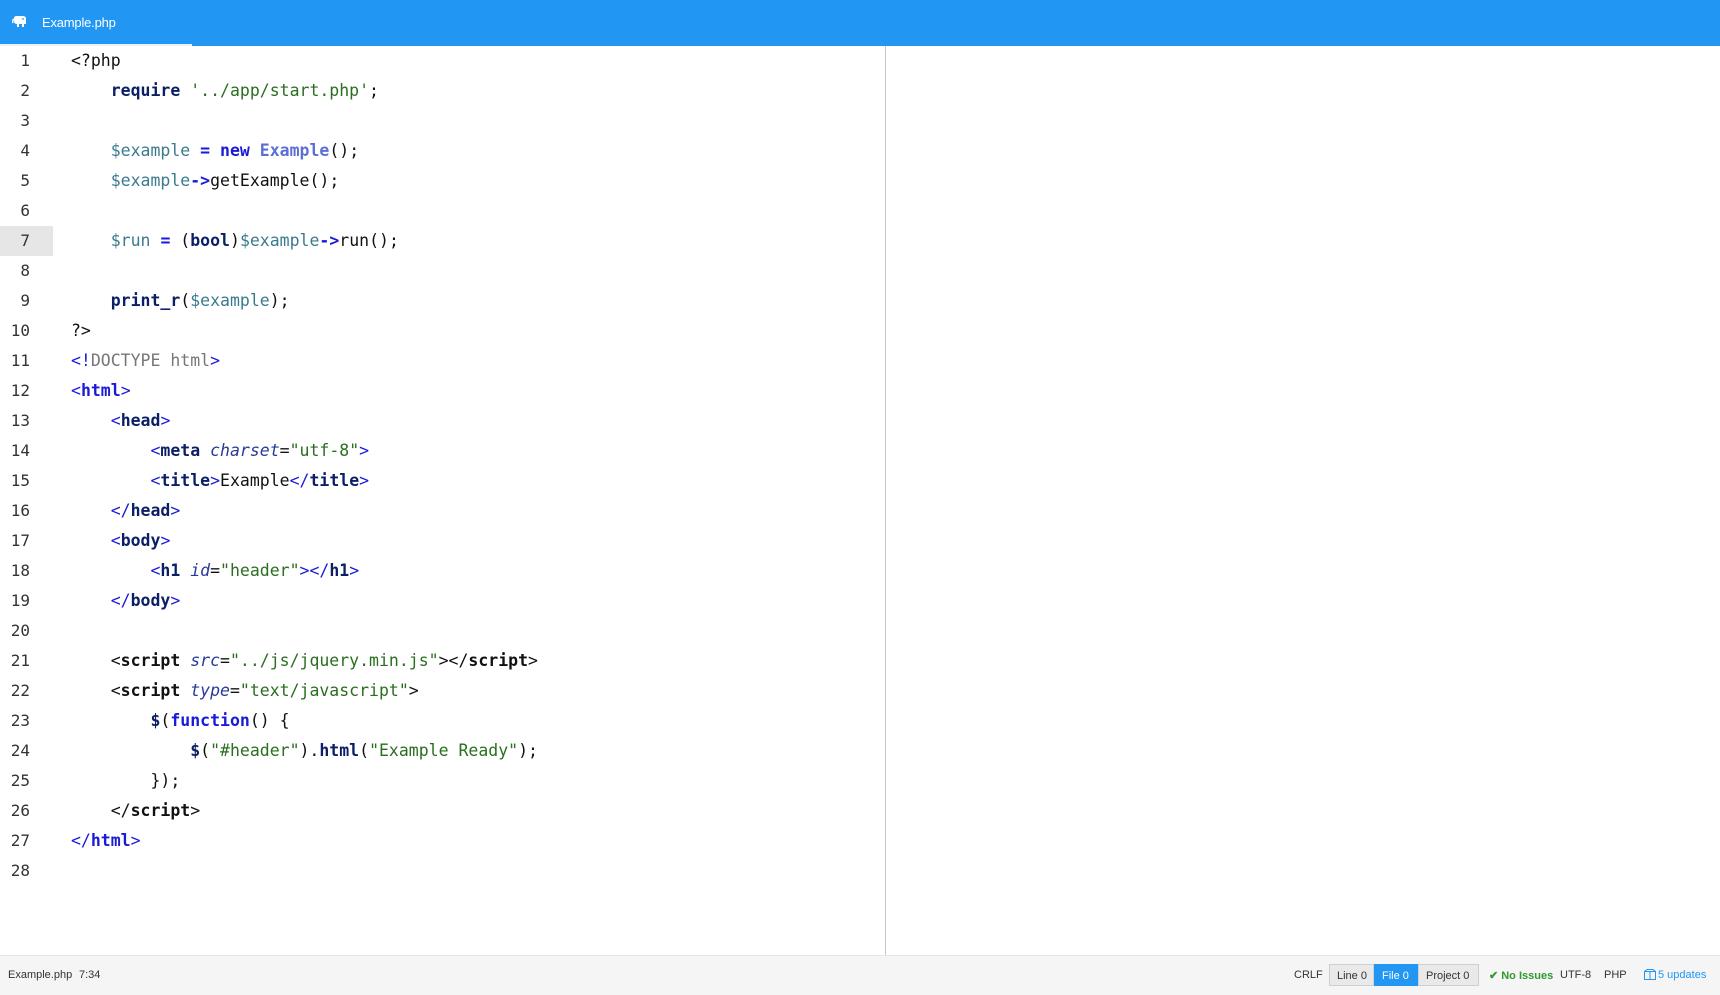 The height and width of the screenshot is (995, 1720). What do you see at coordinates (96, 23) in the screenshot?
I see `tab-example-php: Example.php` at bounding box center [96, 23].